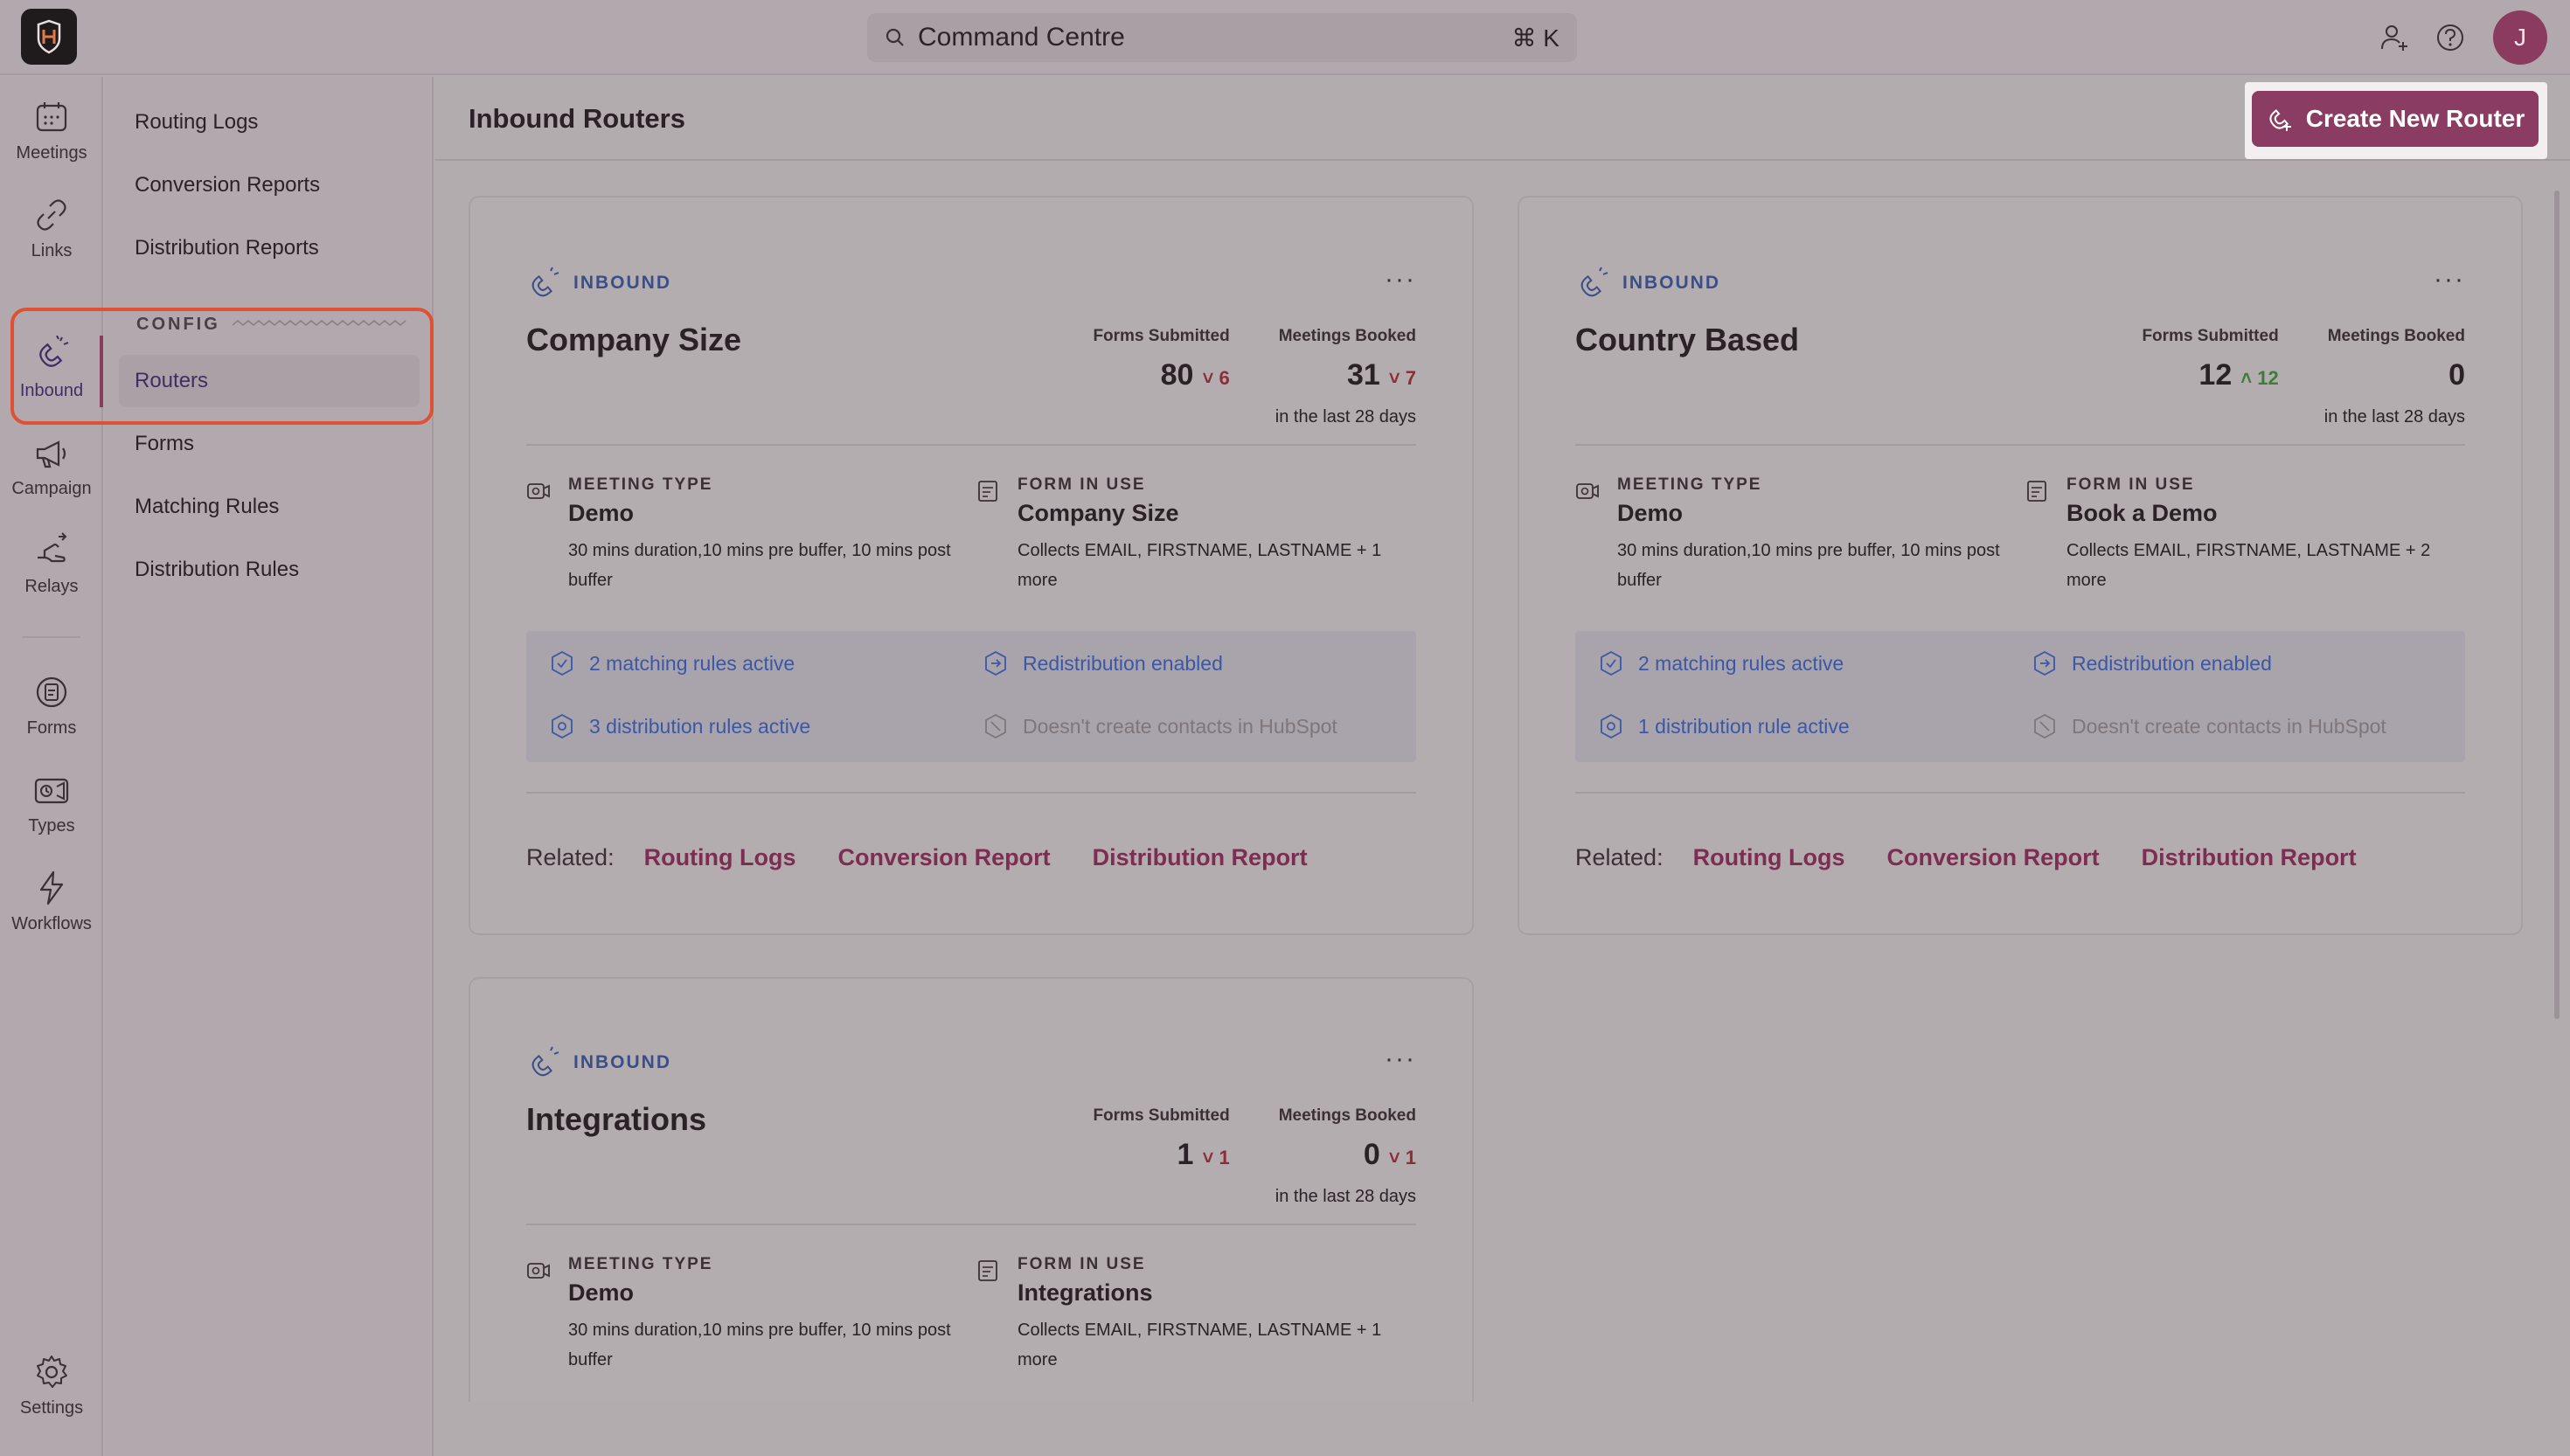 This screenshot has height=1456, width=2570. What do you see at coordinates (207, 507) in the screenshot?
I see `subnav-matching-rules: Matching Rules` at bounding box center [207, 507].